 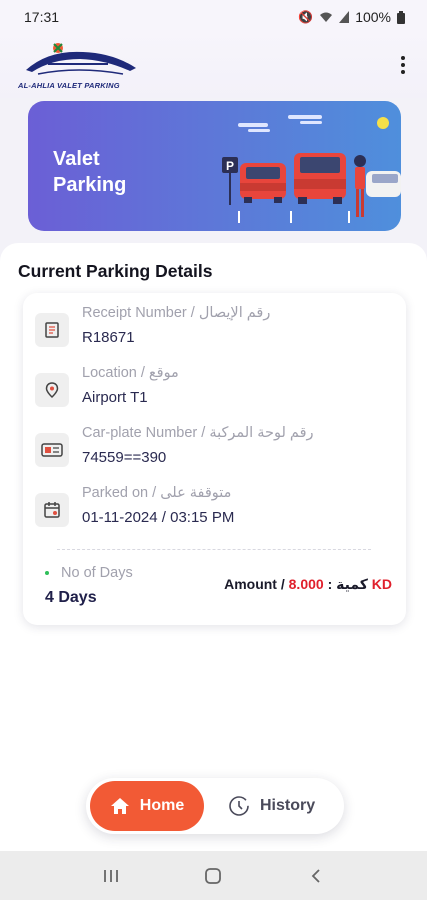 I want to click on back-chevron-icon, so click(x=316, y=876).